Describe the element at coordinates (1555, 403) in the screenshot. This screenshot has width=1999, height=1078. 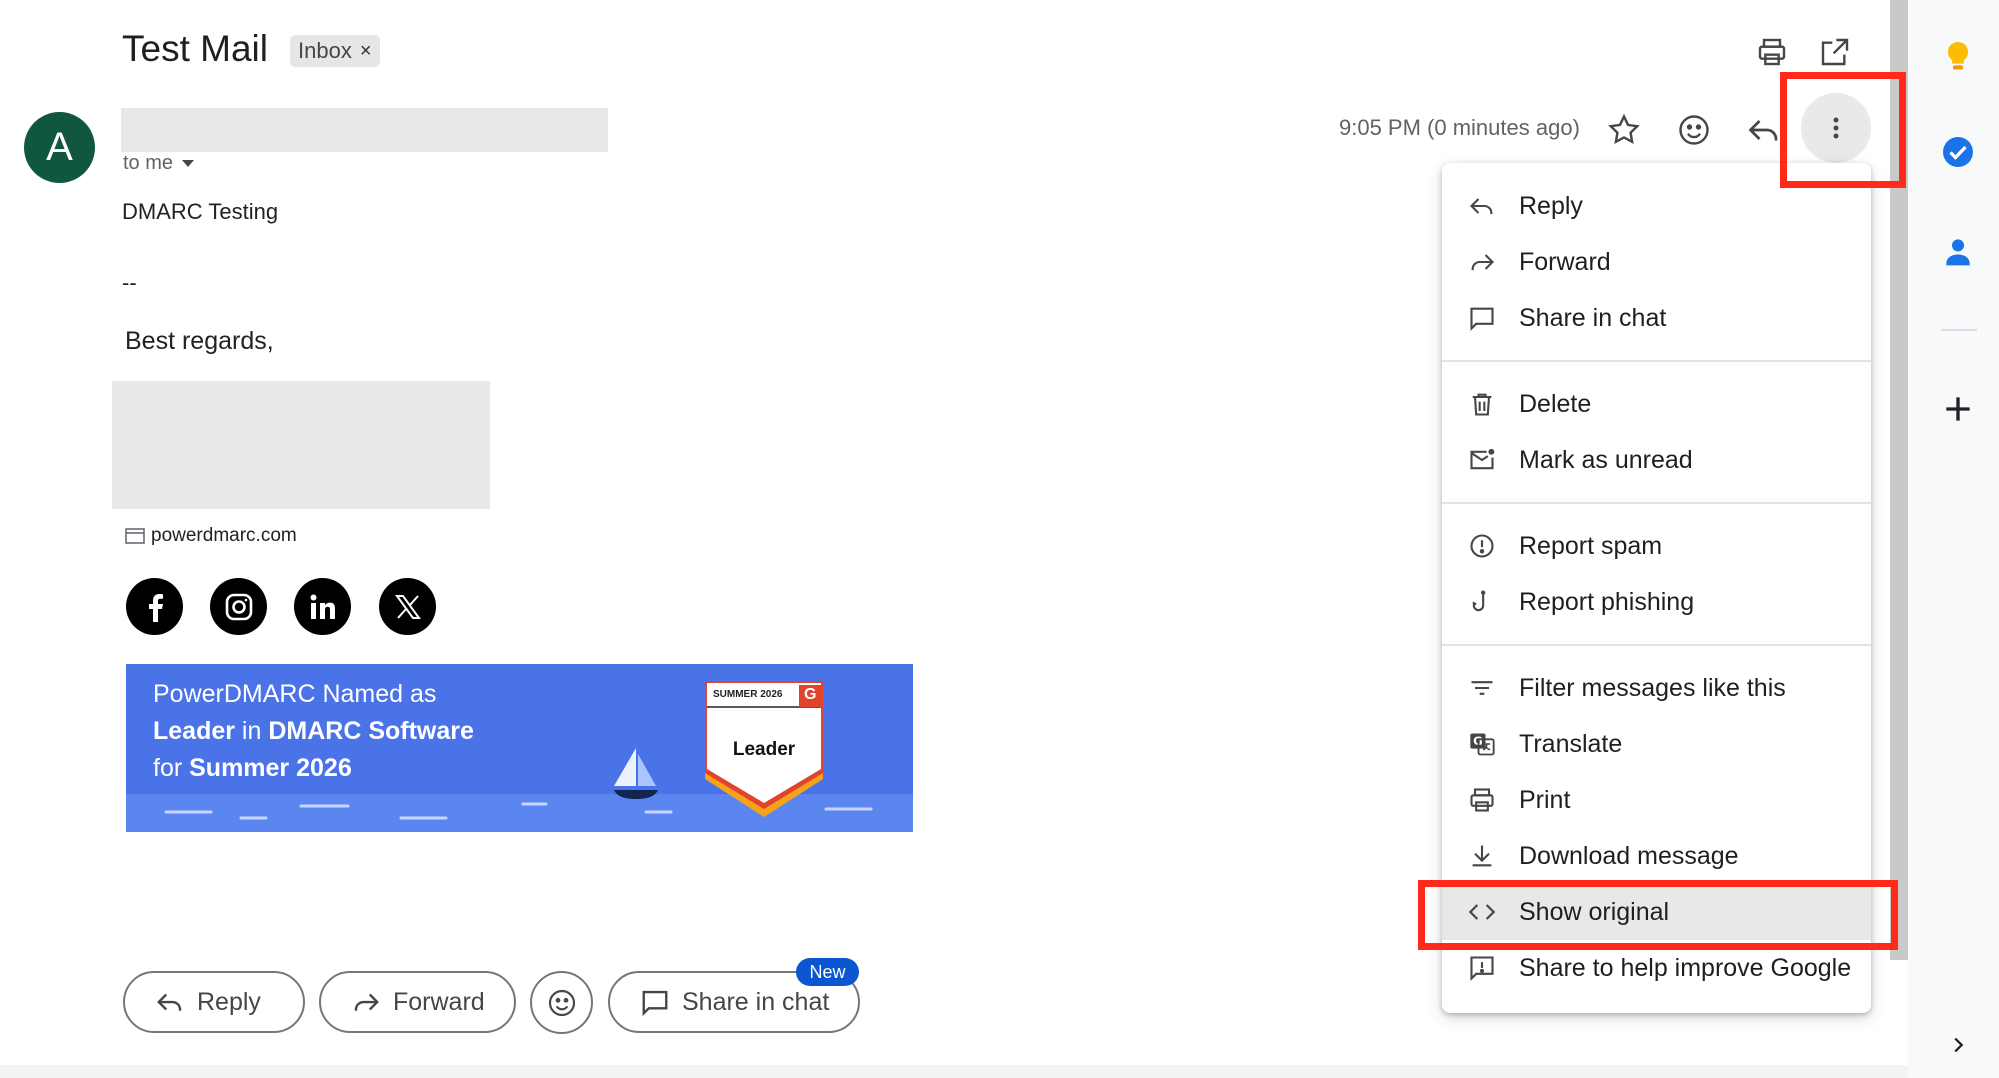
I see `menu-item-label: Delete` at that location.